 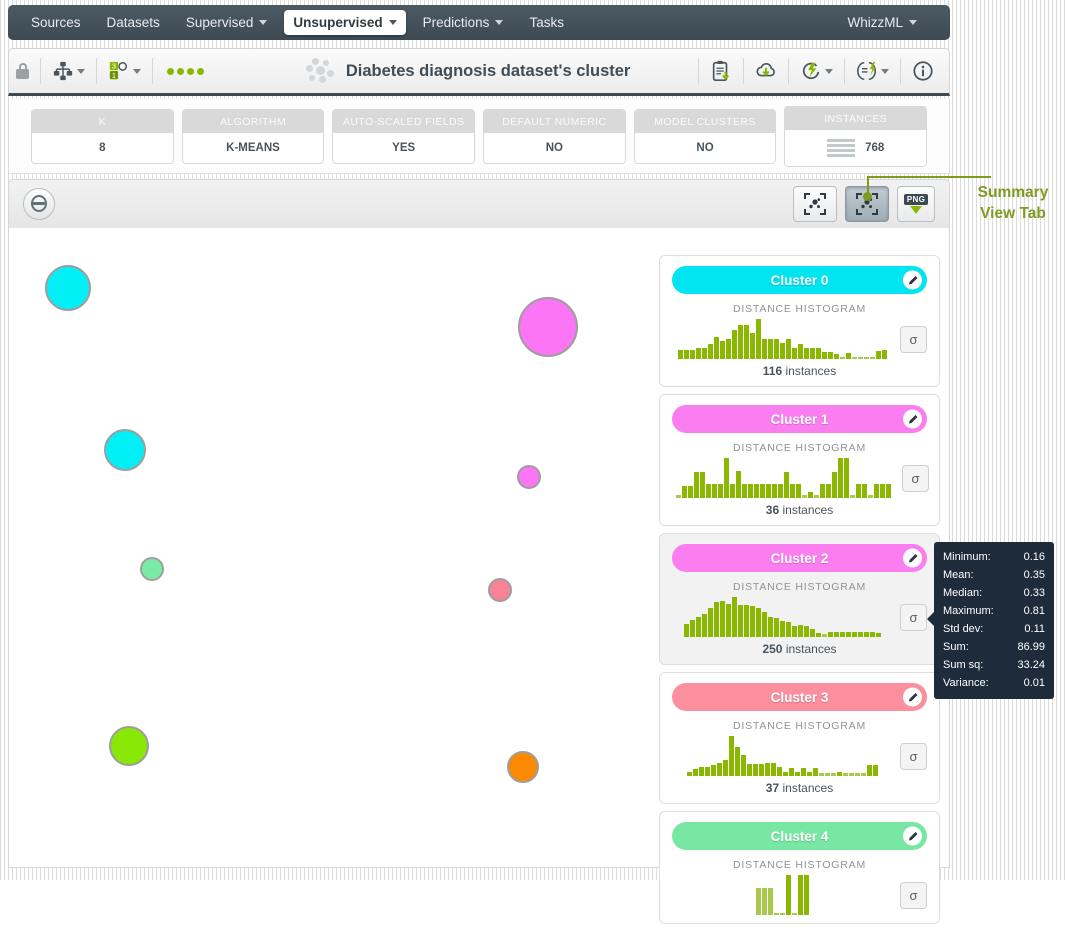 What do you see at coordinates (882, 22) in the screenshot?
I see `nav-item-whizzml: WhizzML` at bounding box center [882, 22].